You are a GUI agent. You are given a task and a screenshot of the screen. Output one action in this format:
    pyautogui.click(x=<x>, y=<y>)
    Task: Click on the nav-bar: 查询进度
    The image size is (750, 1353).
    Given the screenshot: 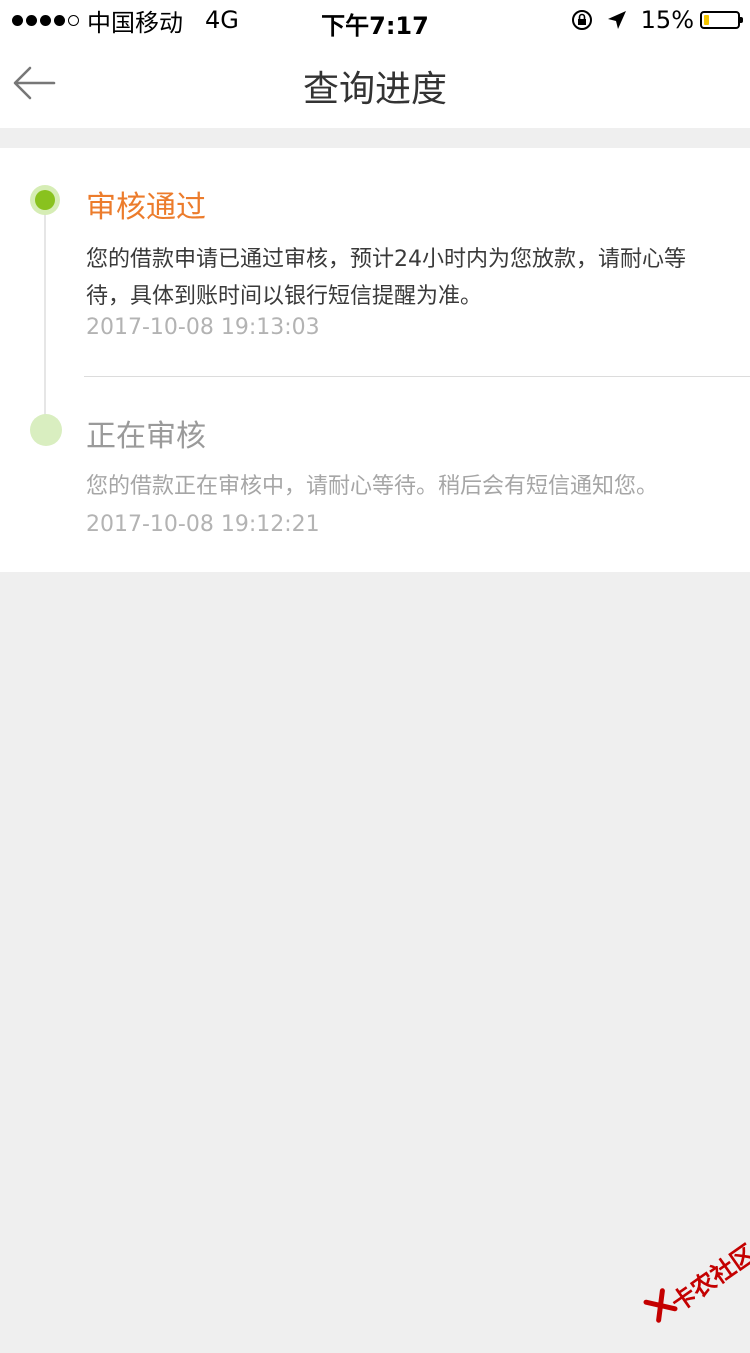 What is the action you would take?
    pyautogui.click(x=375, y=84)
    